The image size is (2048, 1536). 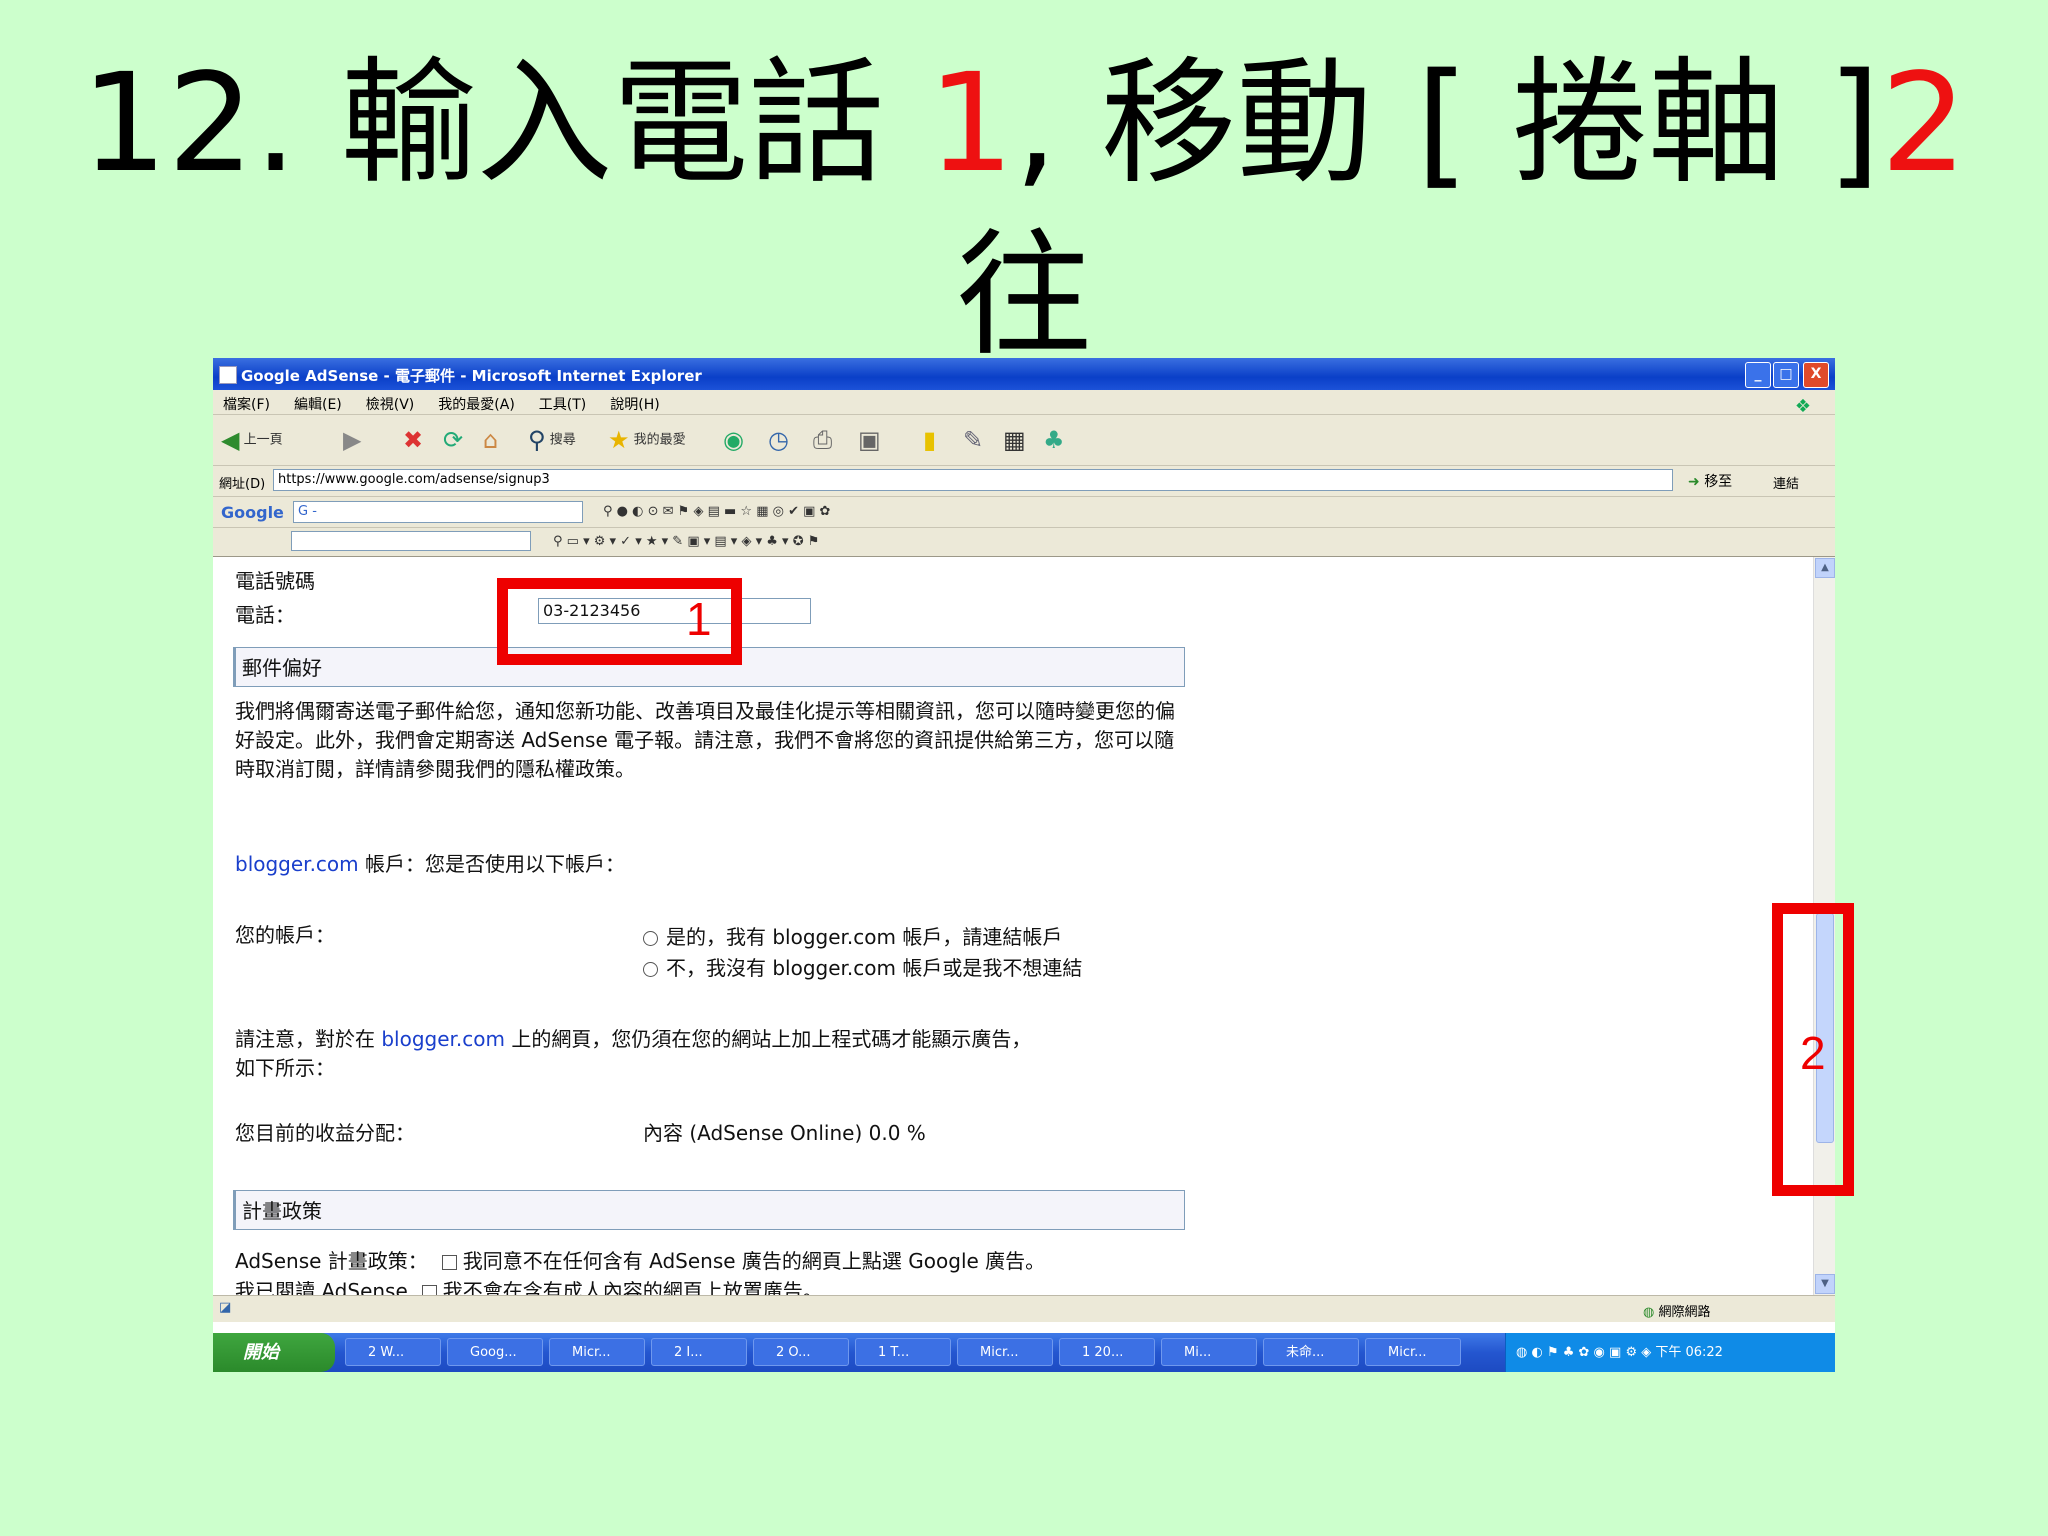 I want to click on tools-button: ✎, so click(x=973, y=440).